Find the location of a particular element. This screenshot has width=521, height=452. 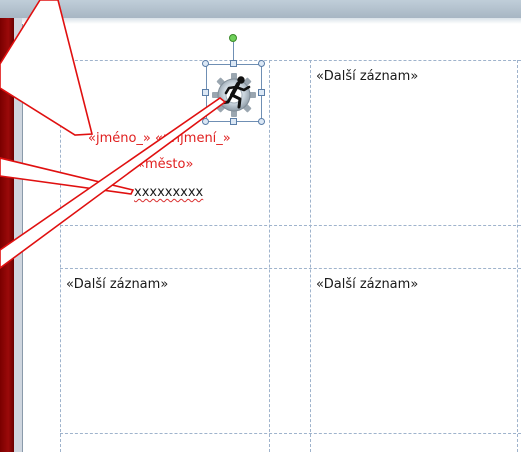

callout-pointer-name is located at coordinates (47, 68).